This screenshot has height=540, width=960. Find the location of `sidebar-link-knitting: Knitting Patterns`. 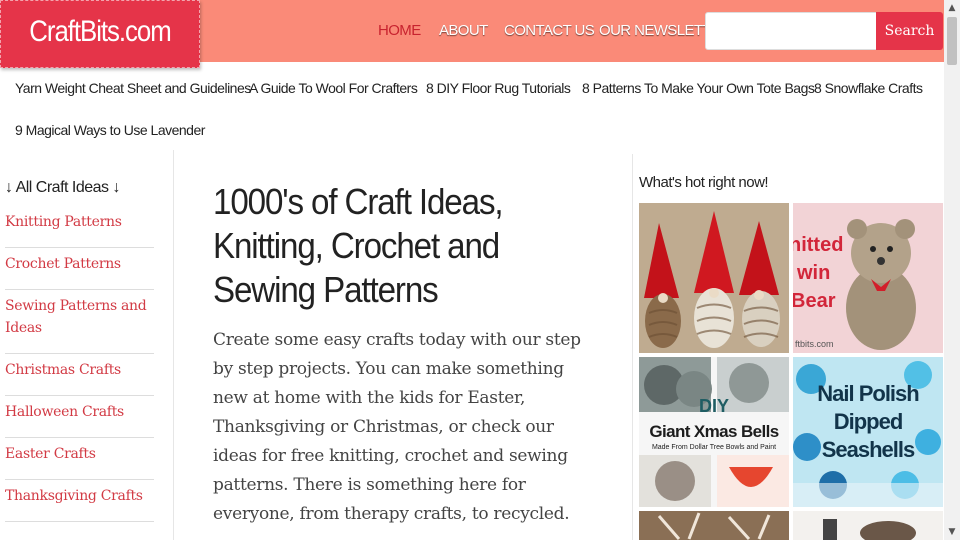

sidebar-link-knitting: Knitting Patterns is located at coordinates (79, 222).